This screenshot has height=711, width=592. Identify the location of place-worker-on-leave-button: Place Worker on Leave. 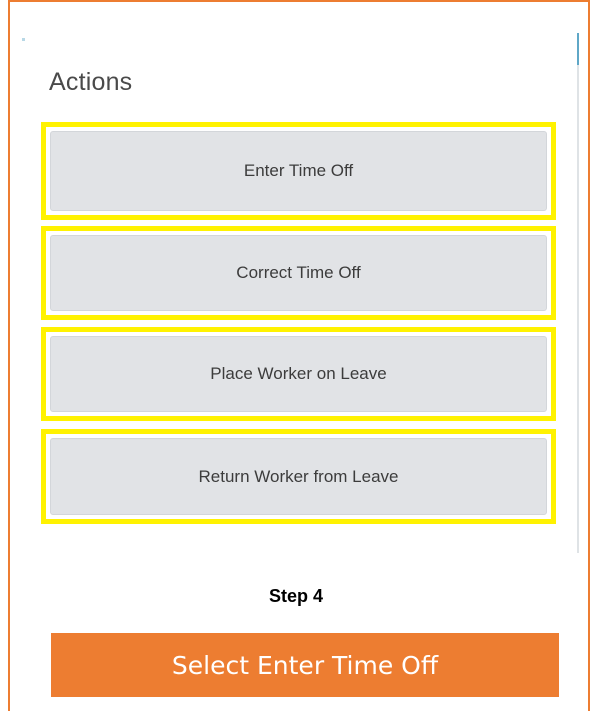
(298, 374).